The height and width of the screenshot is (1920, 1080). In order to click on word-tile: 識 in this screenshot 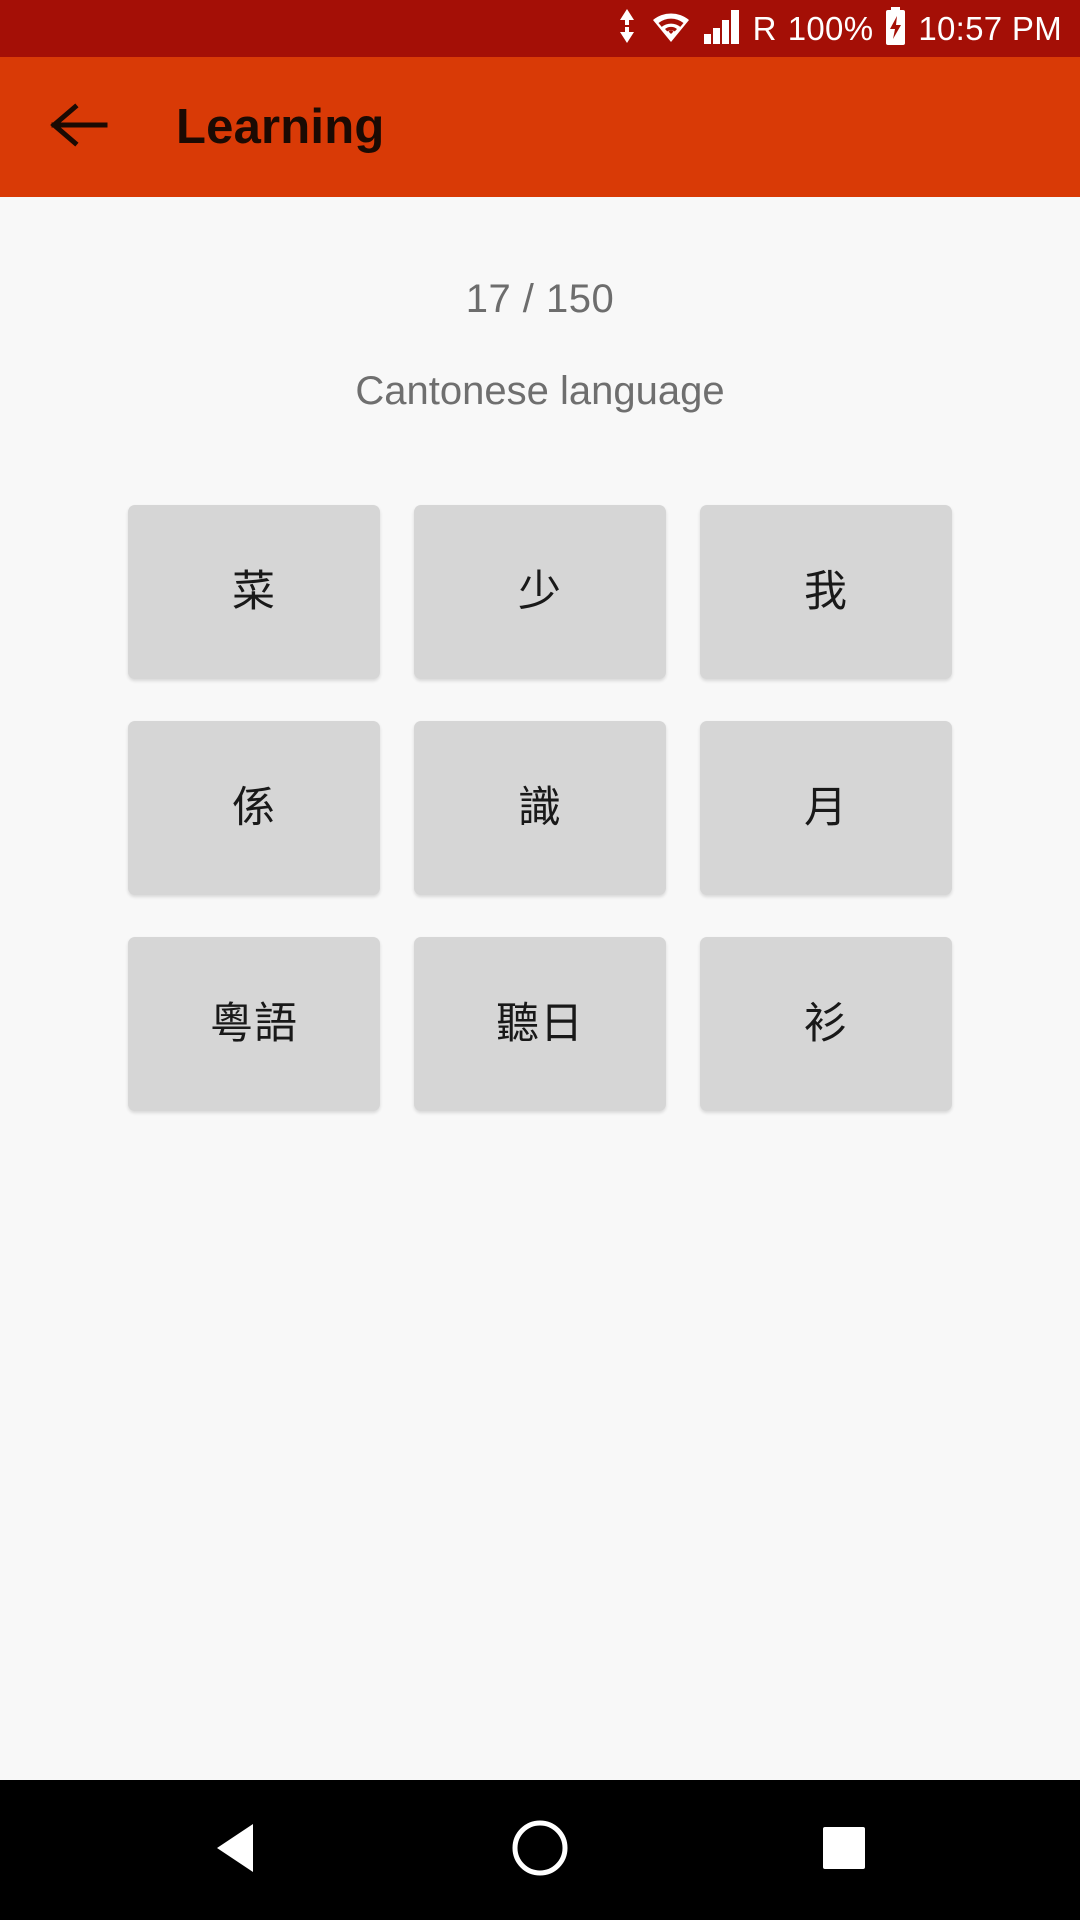, I will do `click(540, 808)`.